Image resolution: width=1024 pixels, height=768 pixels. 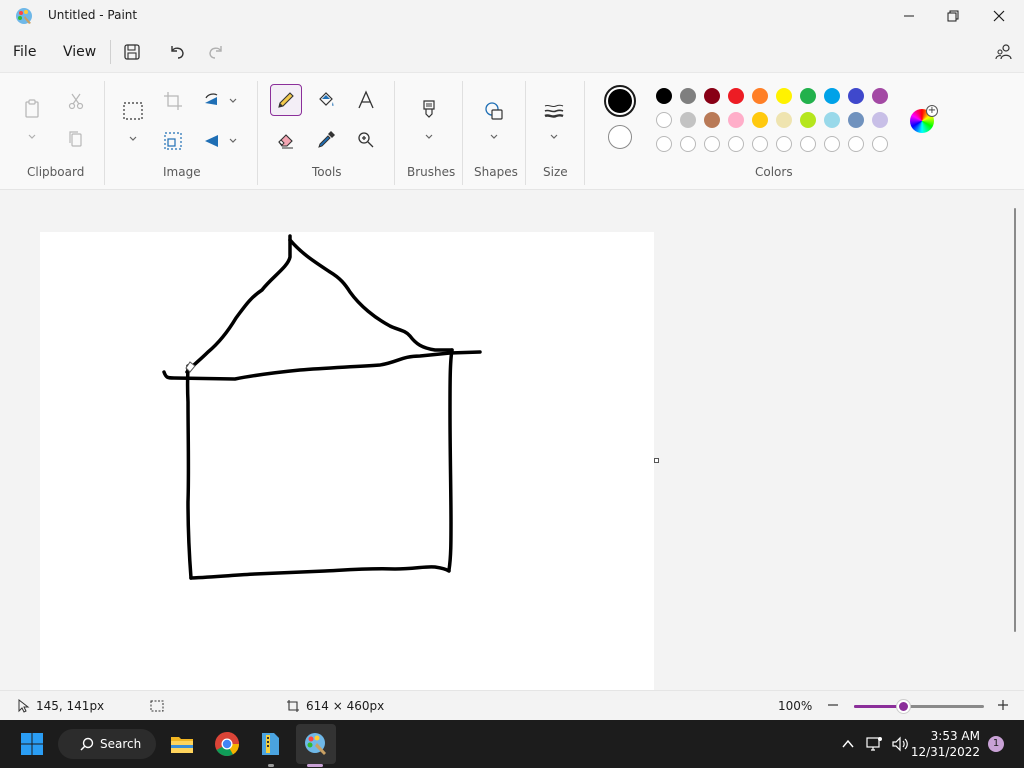 What do you see at coordinates (919, 706) in the screenshot?
I see `zoom-slider` at bounding box center [919, 706].